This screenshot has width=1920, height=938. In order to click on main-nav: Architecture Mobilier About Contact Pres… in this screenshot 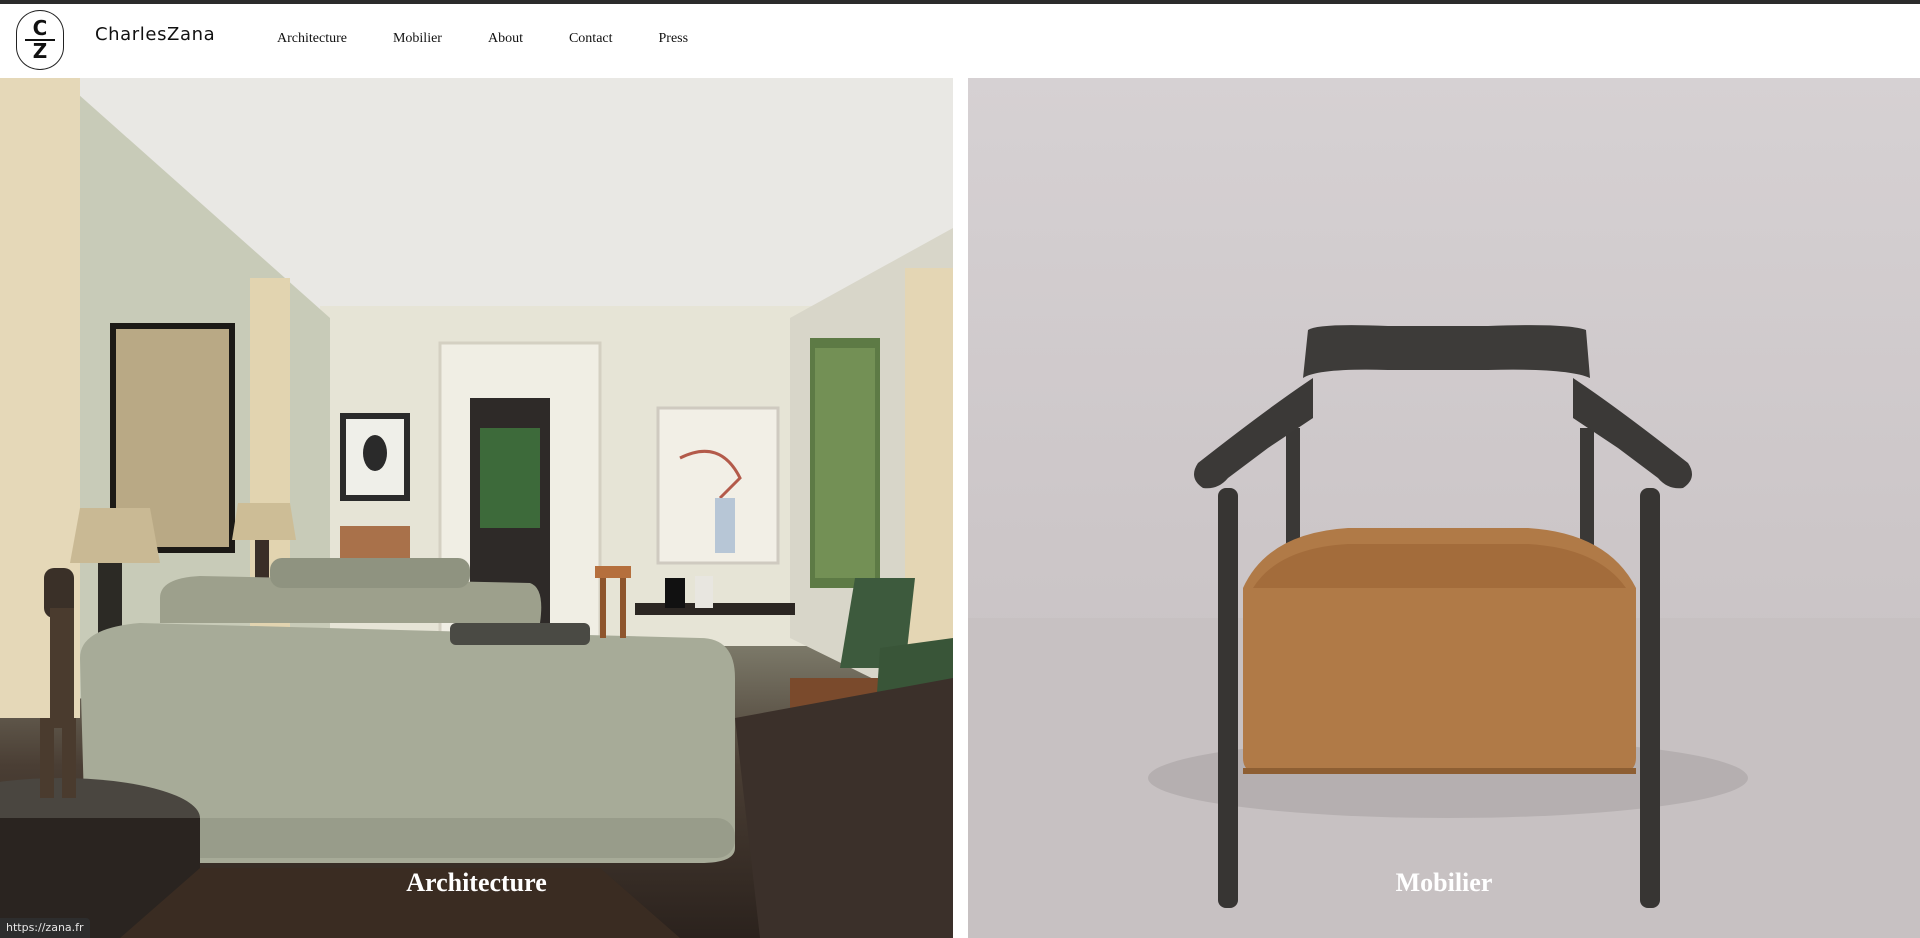, I will do `click(505, 39)`.